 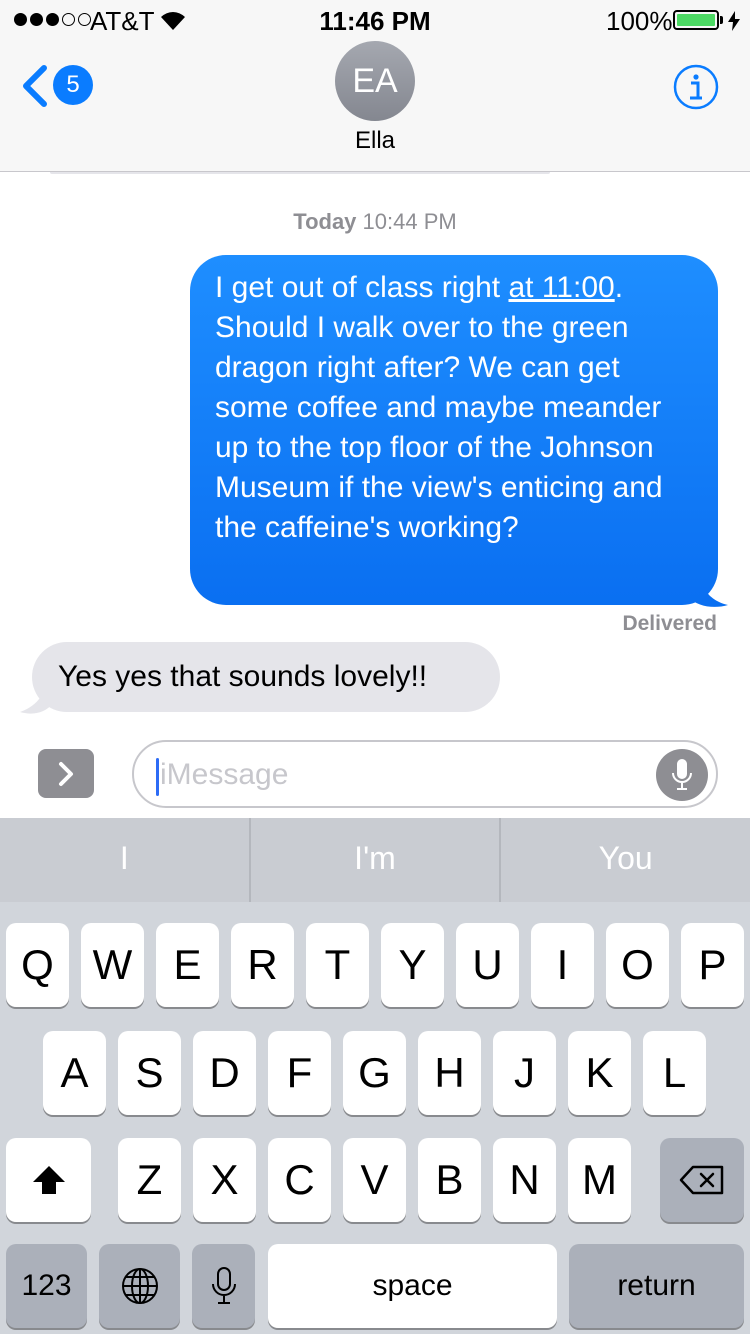 I want to click on key-b: B, so click(x=449, y=1180).